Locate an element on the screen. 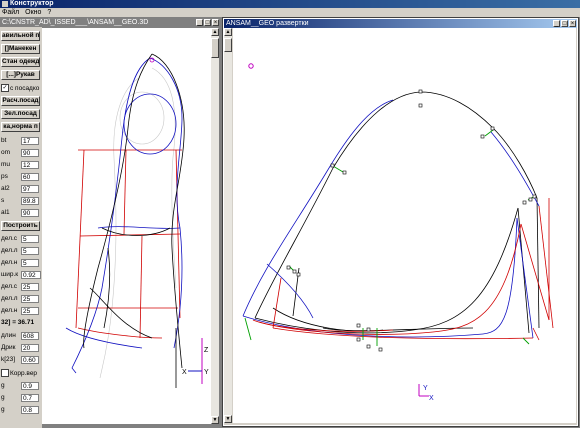 The image size is (580, 428). menu-bar: Файл Окно ? is located at coordinates (290, 13).